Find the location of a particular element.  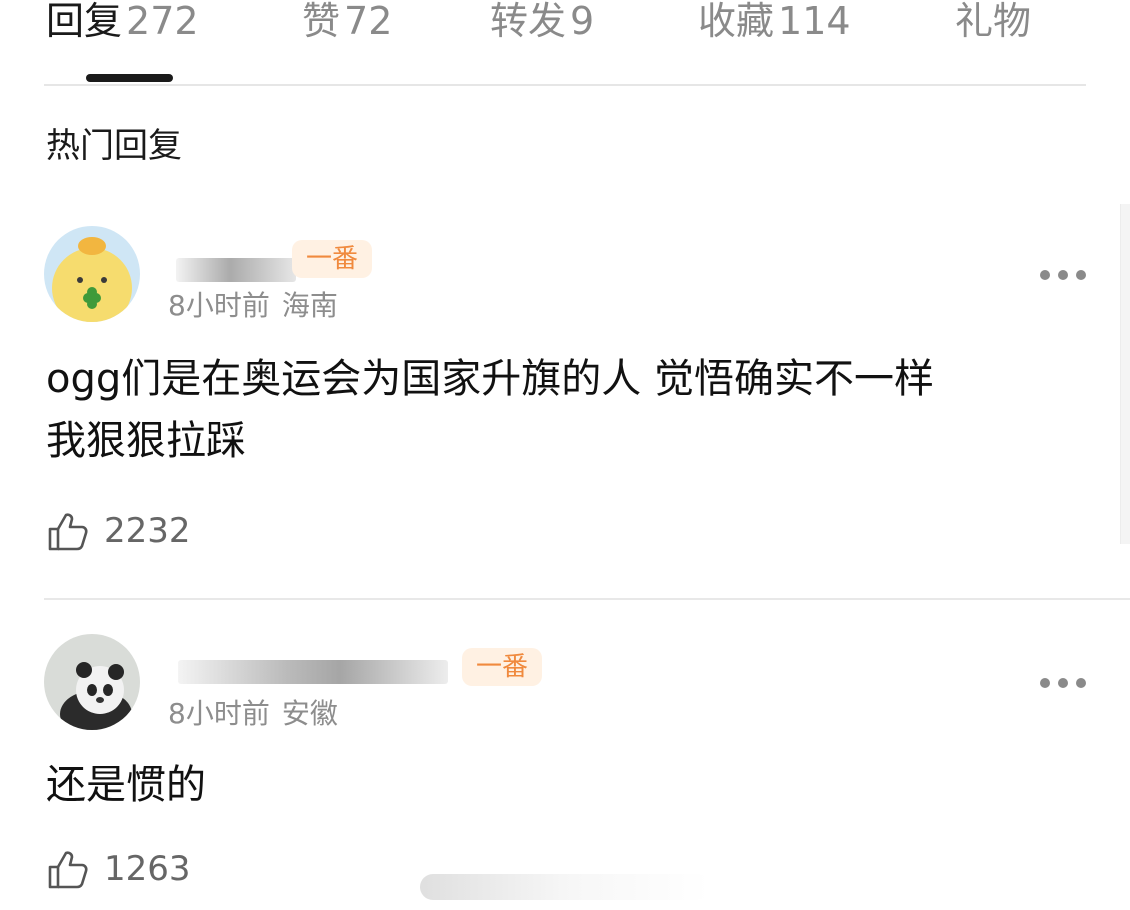

comment-text-line: ogg们是在奥运会为国家升旗的人 觉悟确实不一样 is located at coordinates (490, 379).